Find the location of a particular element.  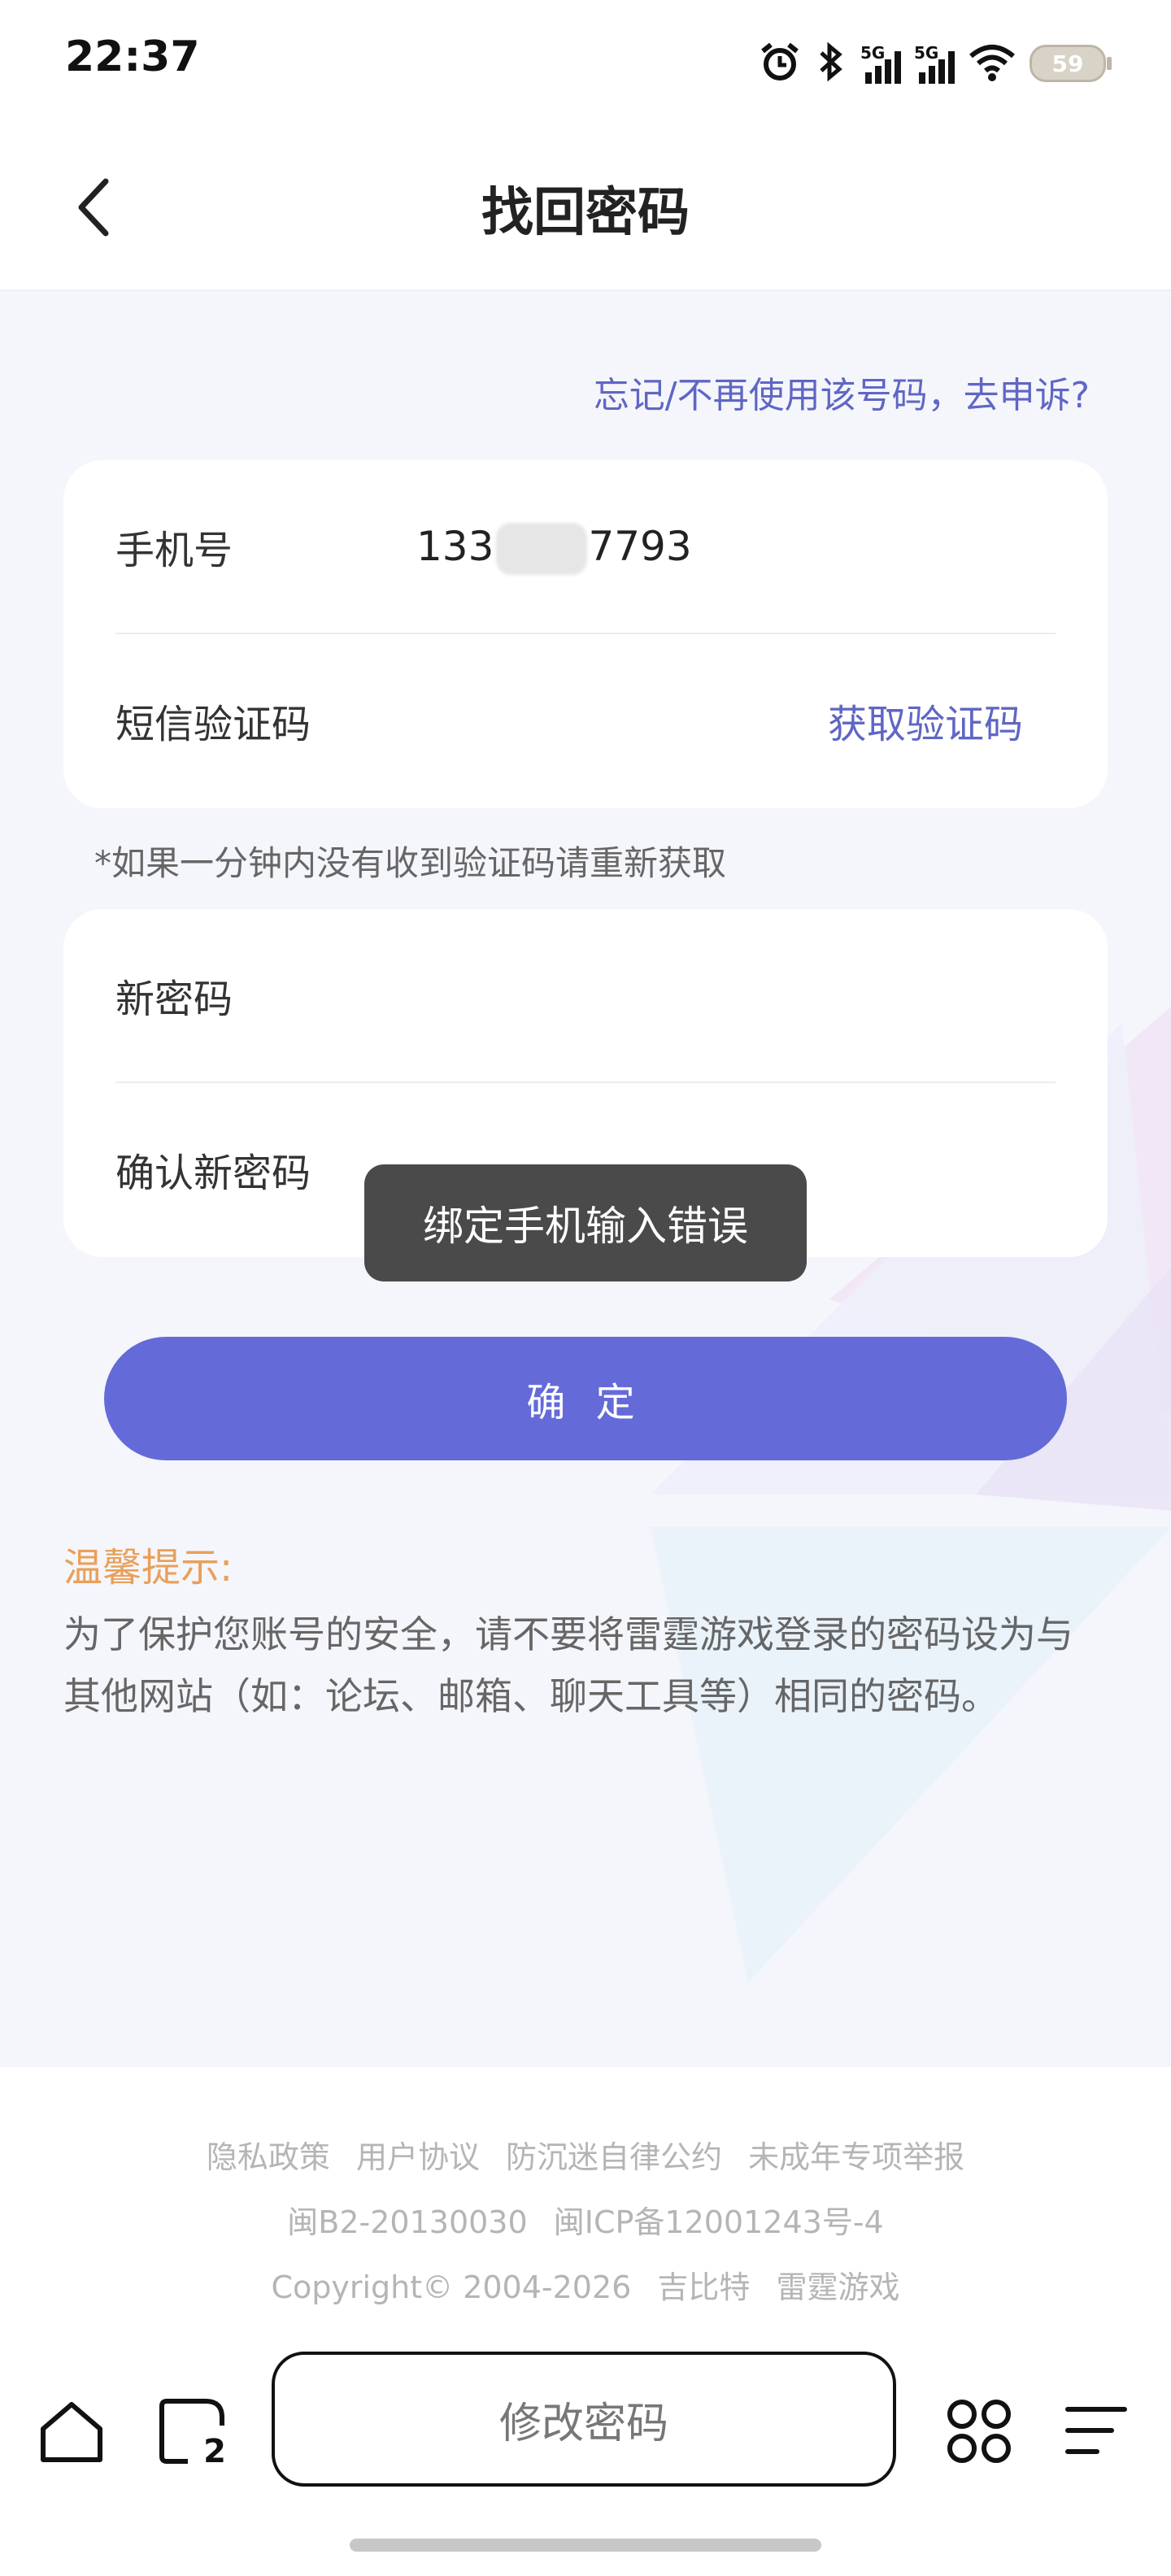

footer-link-privacy: 隐私政策 is located at coordinates (268, 2157).